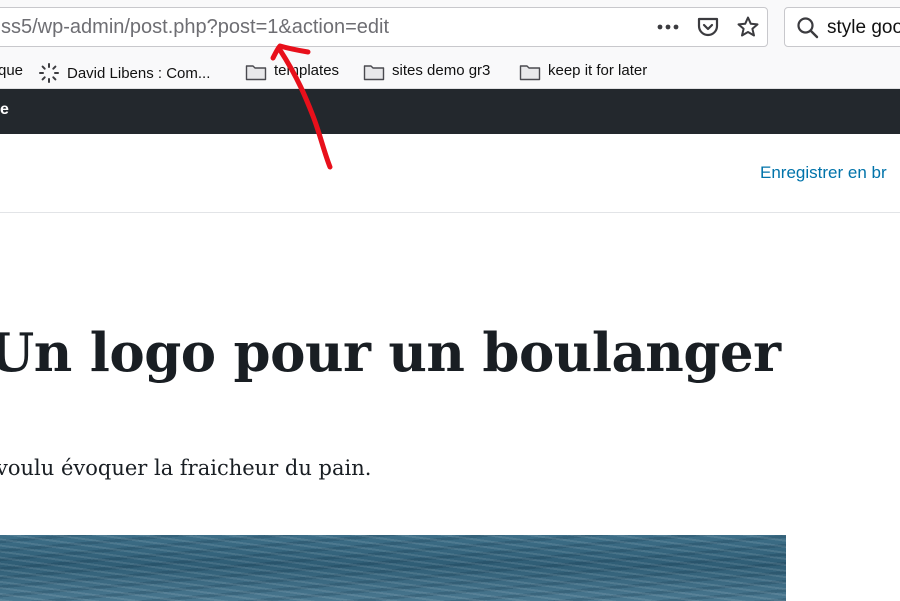  What do you see at coordinates (393, 568) in the screenshot?
I see `post-image-block` at bounding box center [393, 568].